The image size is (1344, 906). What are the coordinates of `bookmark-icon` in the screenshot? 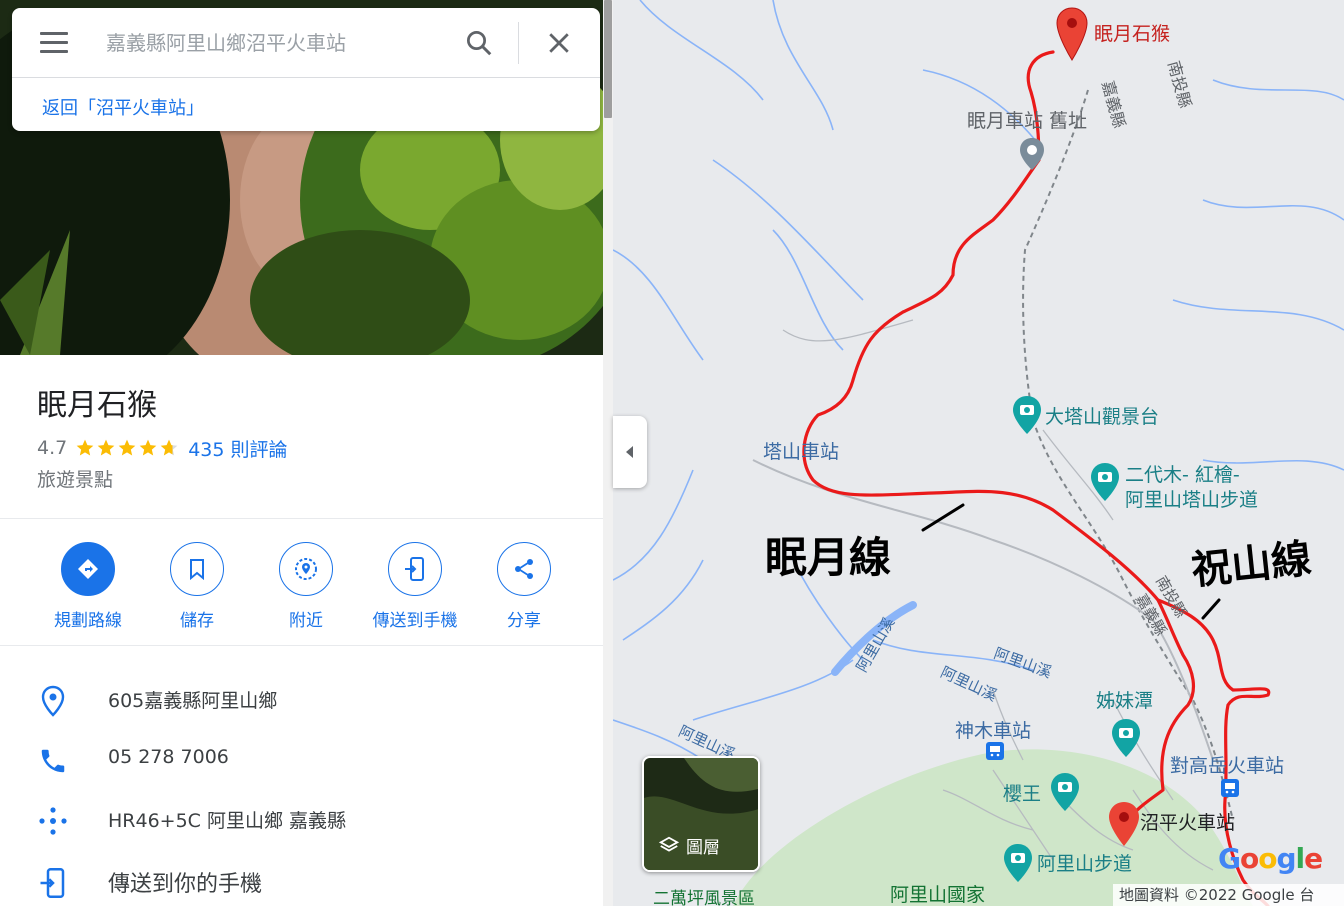 It's located at (197, 569).